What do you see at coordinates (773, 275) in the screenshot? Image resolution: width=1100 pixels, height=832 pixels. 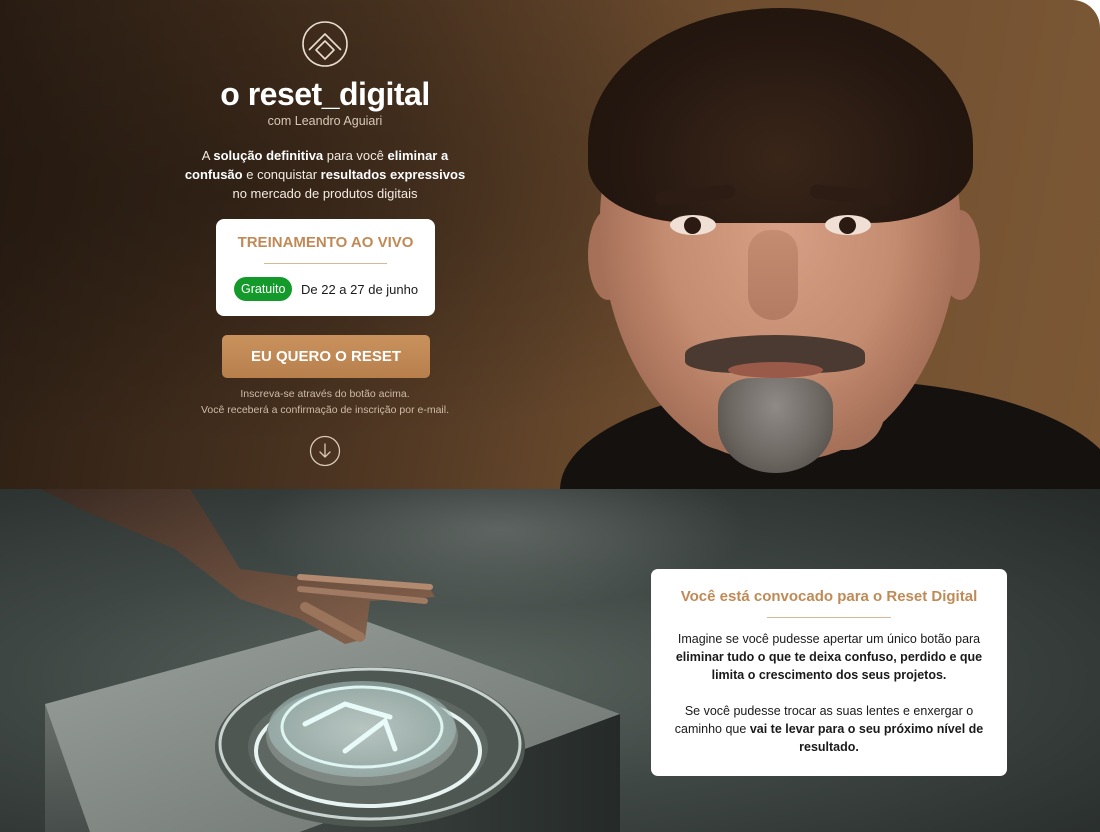 I see `portrait-nose` at bounding box center [773, 275].